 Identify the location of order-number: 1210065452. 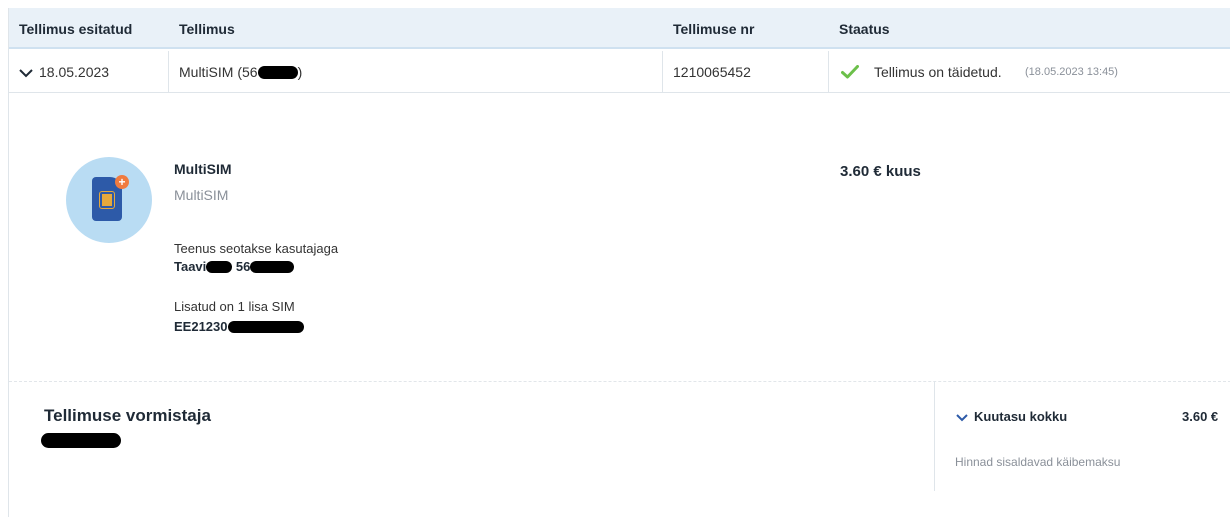
(712, 72).